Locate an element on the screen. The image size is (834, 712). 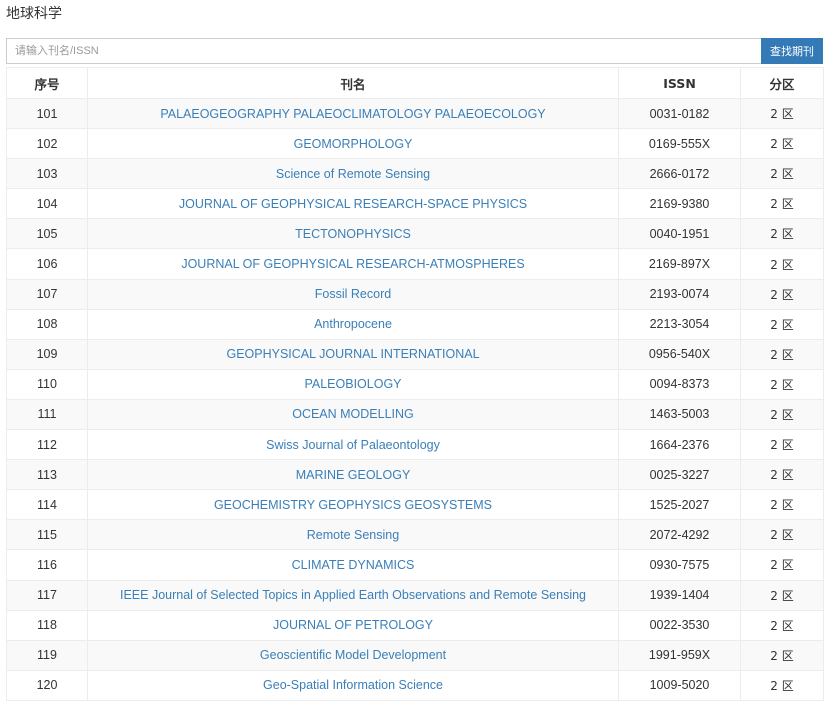
cell-issn: 2169-897X is located at coordinates (679, 264).